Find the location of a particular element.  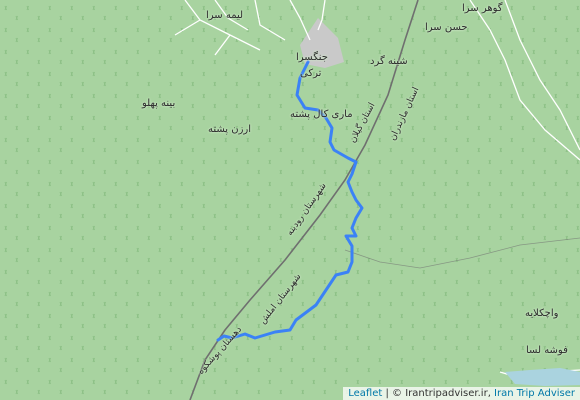

place-label-vachkolaieh: واچکلایه is located at coordinates (542, 313).